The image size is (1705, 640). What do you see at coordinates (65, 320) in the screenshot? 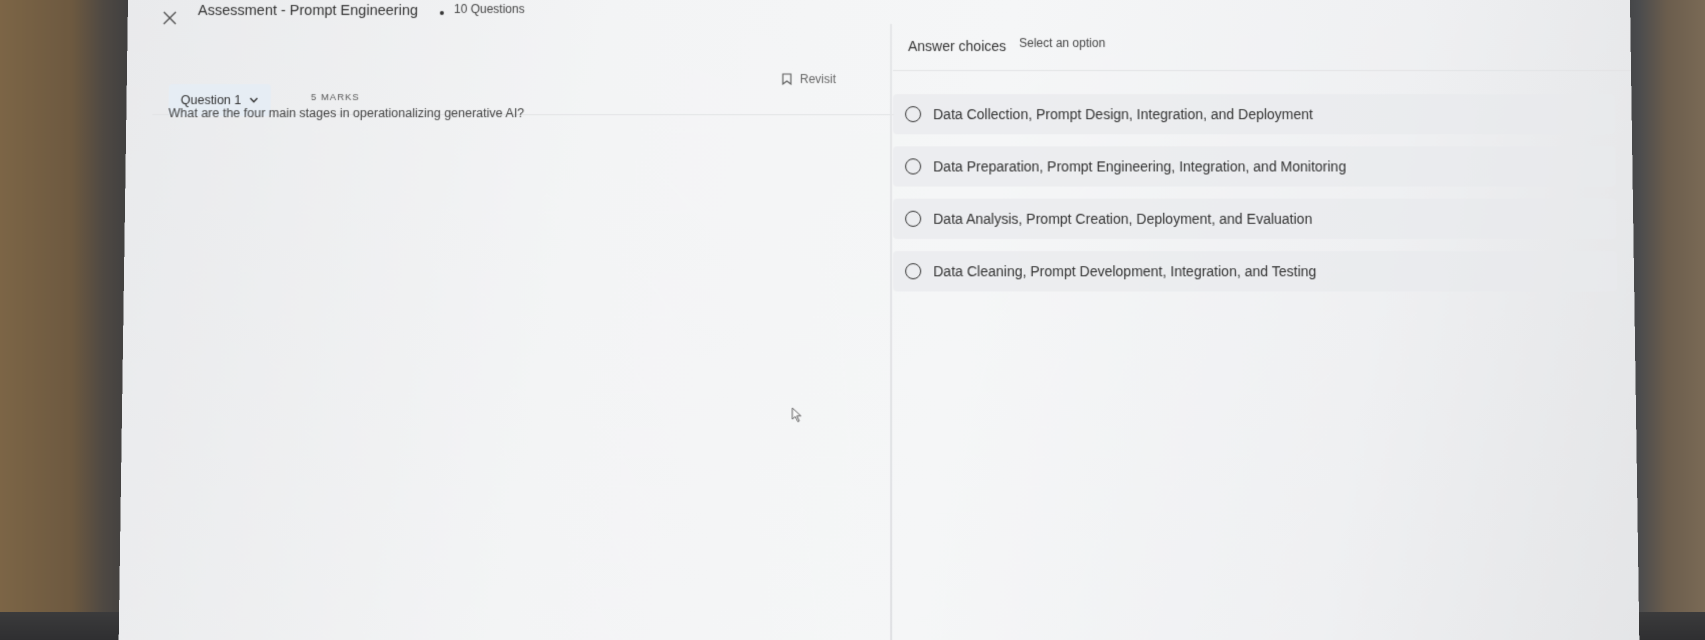
I see `monitor-bezel-left` at bounding box center [65, 320].